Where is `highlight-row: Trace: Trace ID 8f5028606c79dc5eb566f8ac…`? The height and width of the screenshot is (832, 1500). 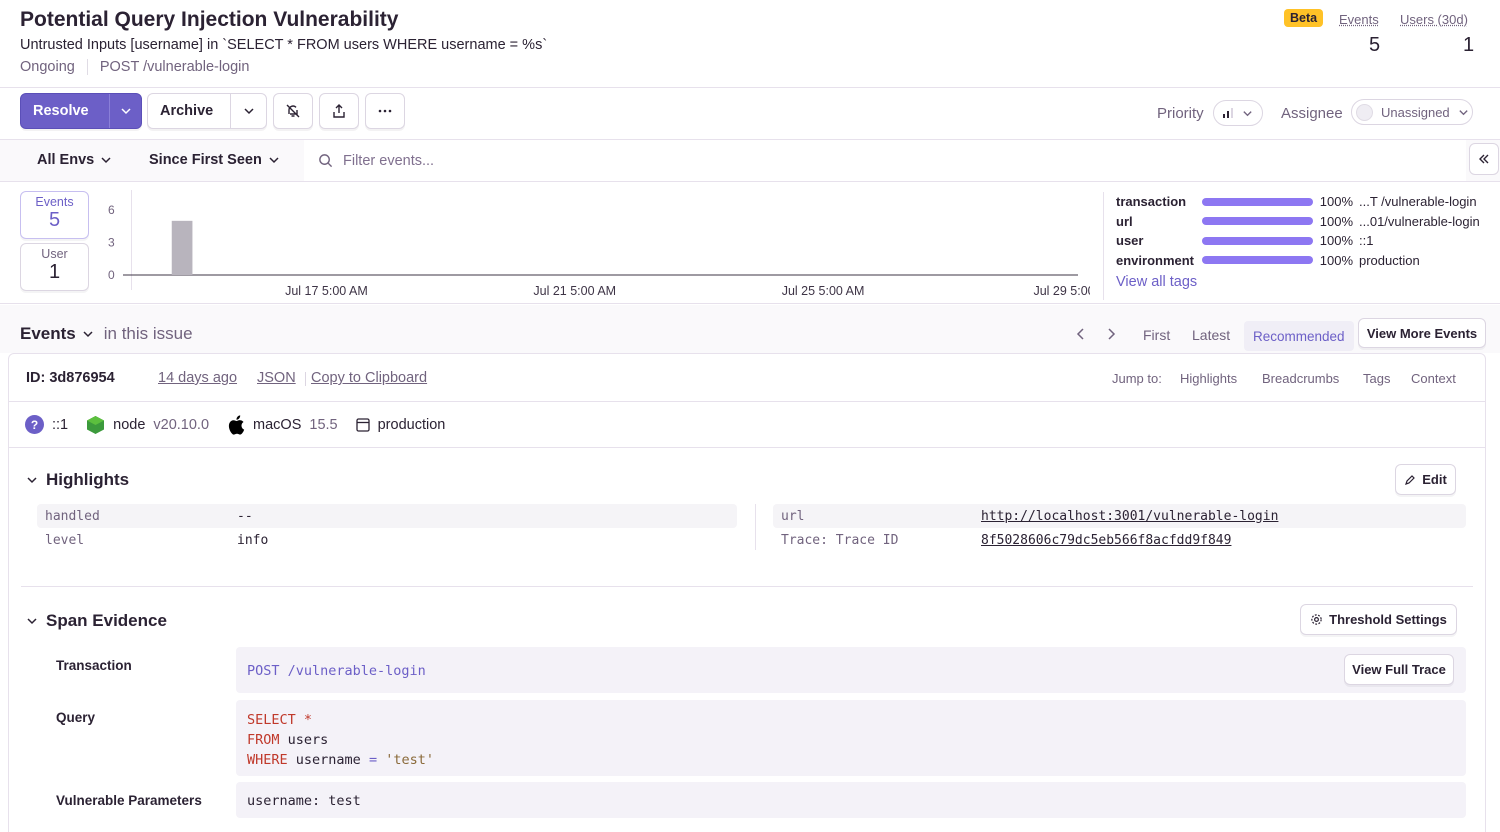
highlight-row: Trace: Trace ID 8f5028606c79dc5eb566f8ac… is located at coordinates (1119, 540).